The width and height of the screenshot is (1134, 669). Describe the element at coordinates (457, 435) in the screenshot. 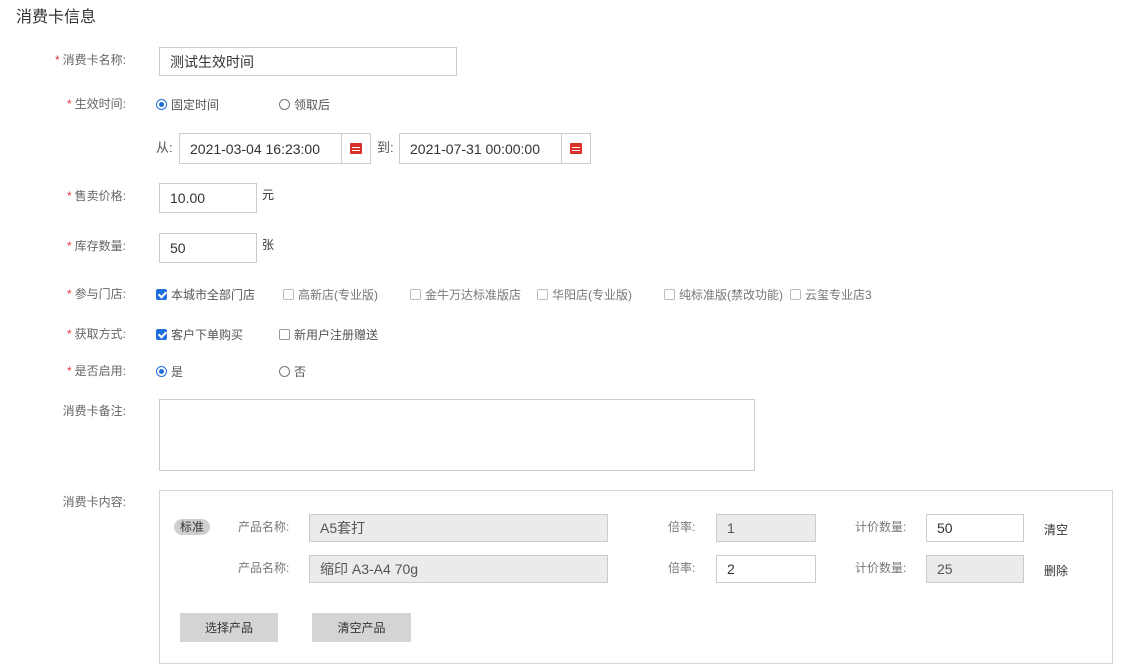

I see `remark-textarea` at that location.